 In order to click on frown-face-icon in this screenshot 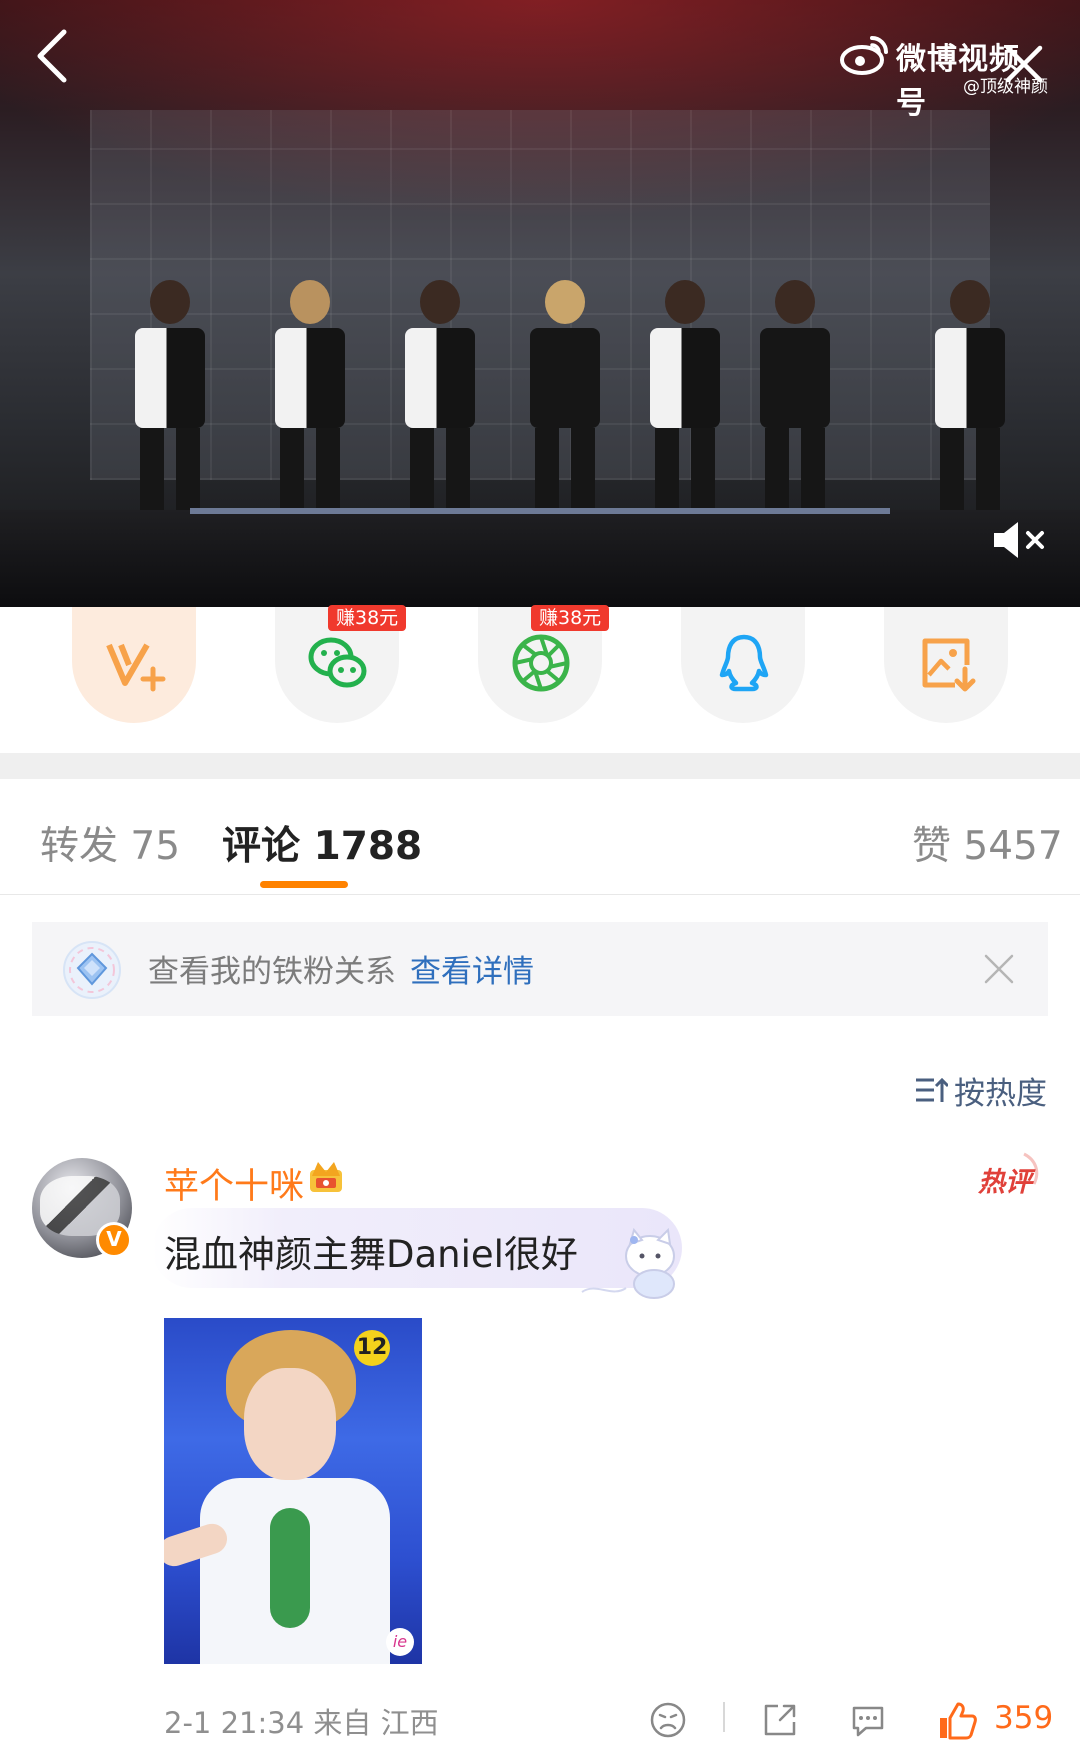, I will do `click(668, 1720)`.